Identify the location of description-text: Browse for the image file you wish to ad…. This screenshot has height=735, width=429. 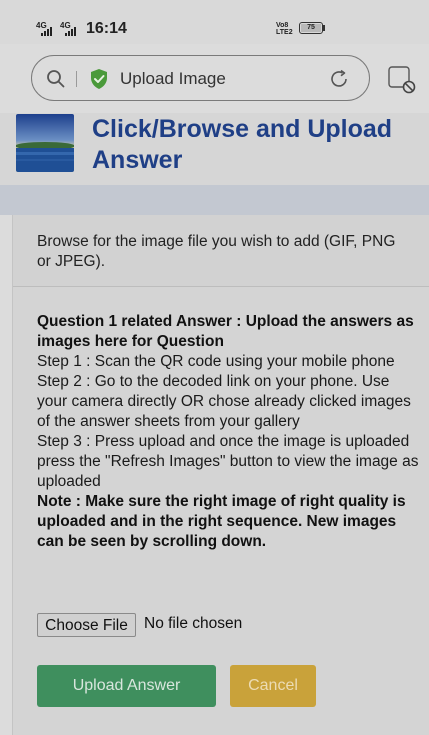
(216, 251).